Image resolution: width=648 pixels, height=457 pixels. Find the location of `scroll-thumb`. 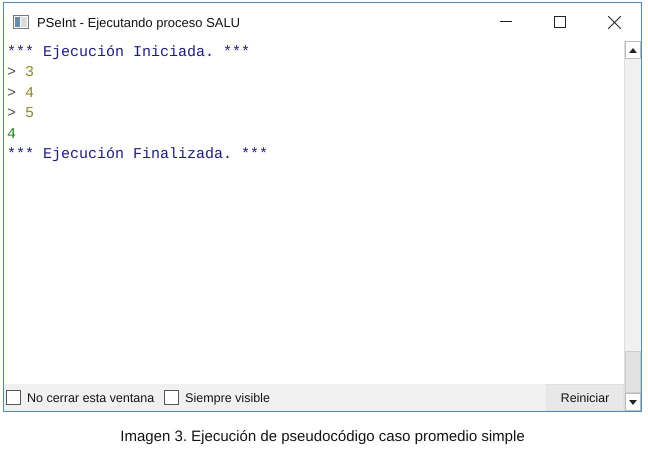

scroll-thumb is located at coordinates (633, 372).